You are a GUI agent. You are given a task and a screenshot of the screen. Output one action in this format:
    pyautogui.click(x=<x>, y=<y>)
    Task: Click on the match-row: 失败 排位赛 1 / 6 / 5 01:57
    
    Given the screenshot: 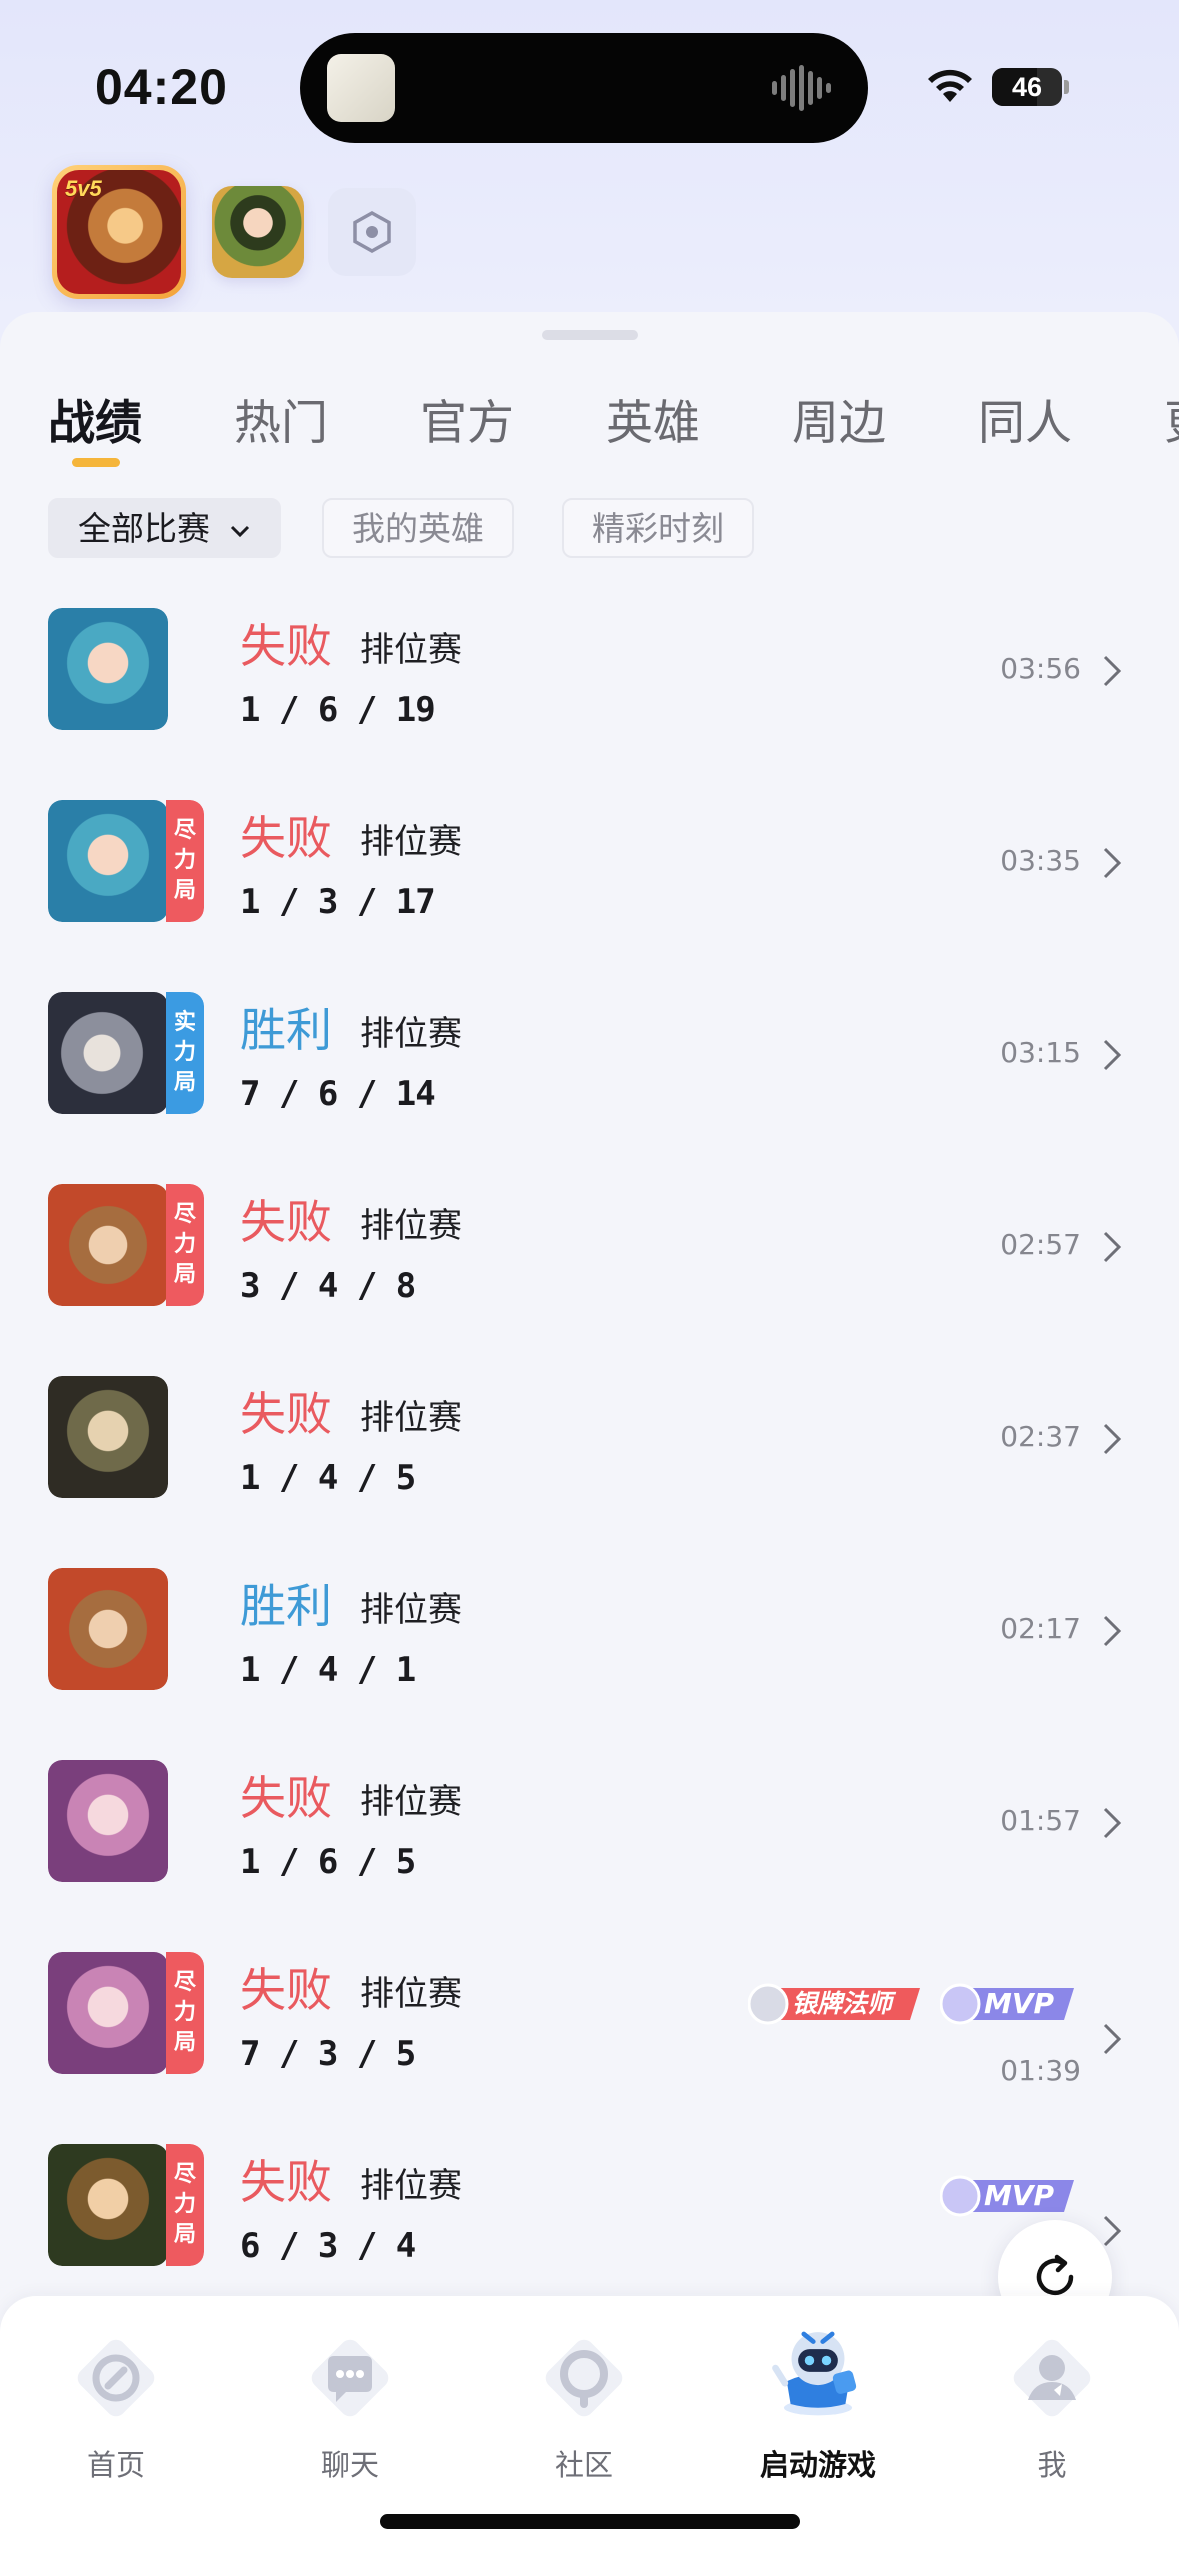 What is the action you would take?
    pyautogui.click(x=589, y=1856)
    